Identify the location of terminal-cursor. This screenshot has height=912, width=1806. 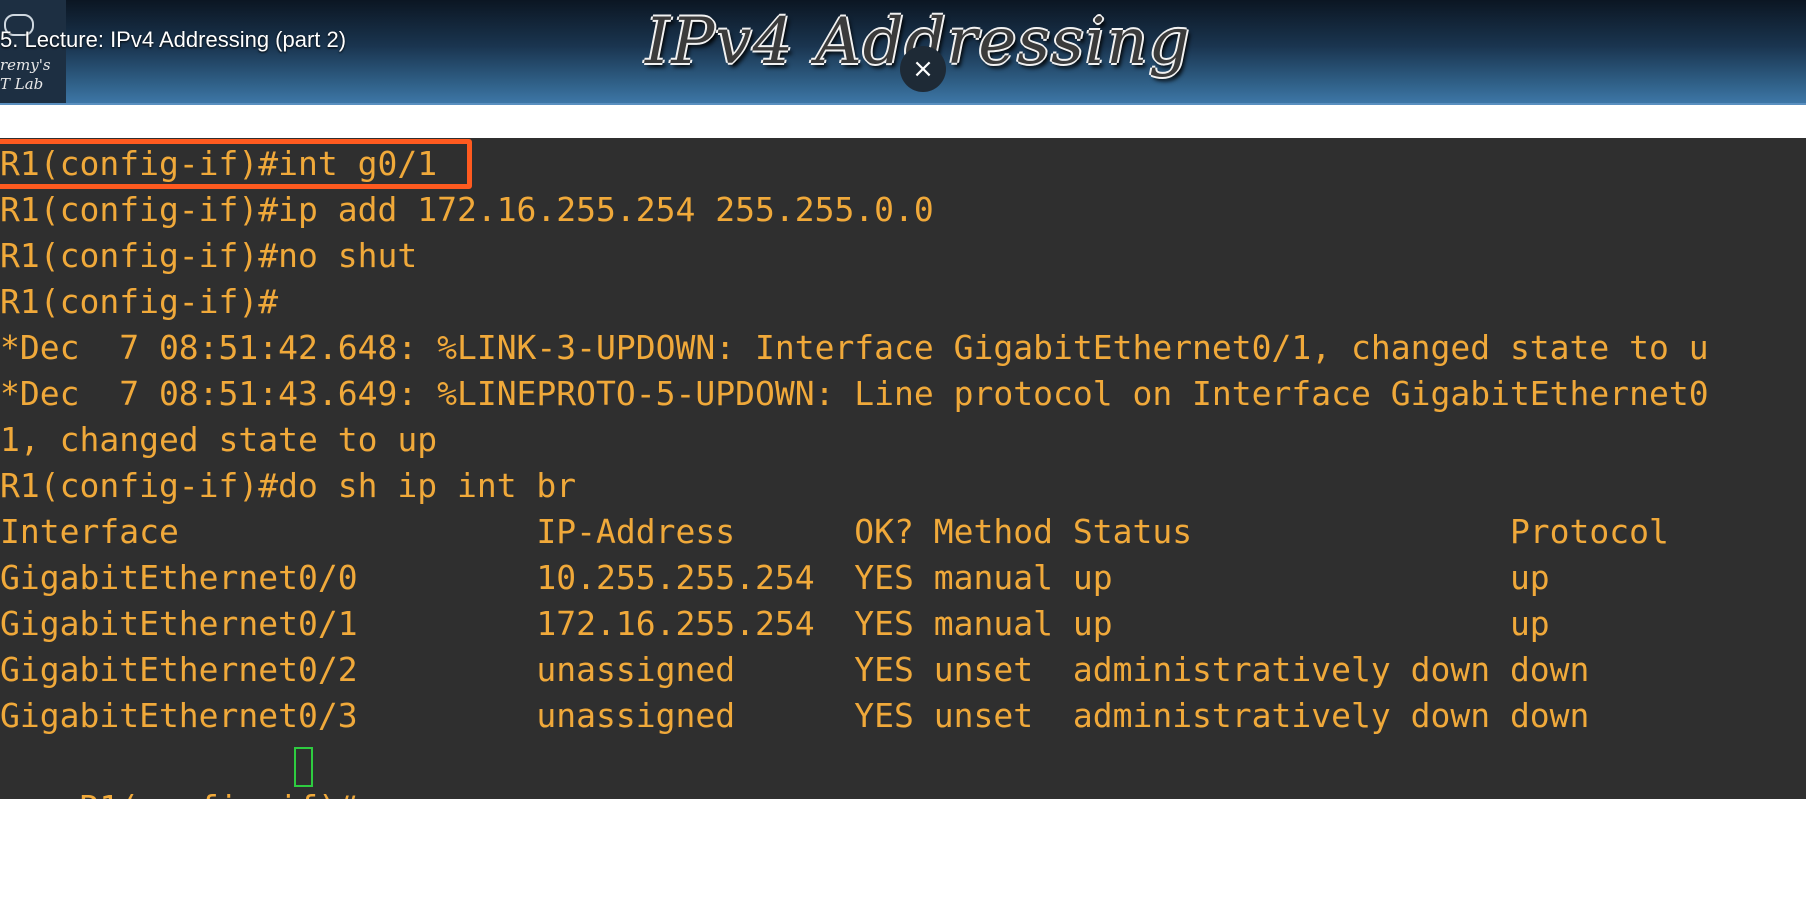
(303, 767).